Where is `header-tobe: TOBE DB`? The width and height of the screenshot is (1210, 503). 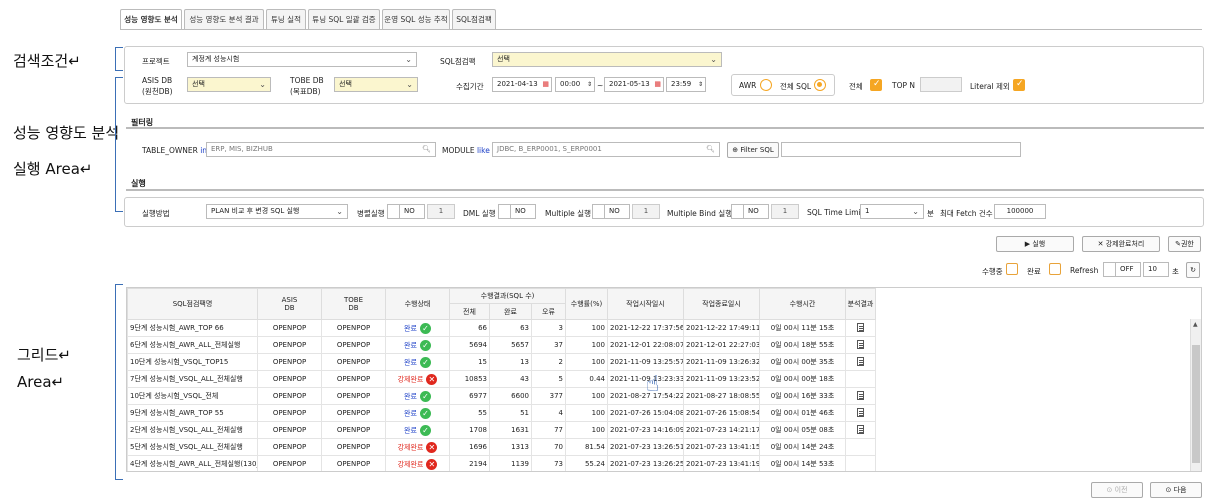 header-tobe: TOBE DB is located at coordinates (353, 304).